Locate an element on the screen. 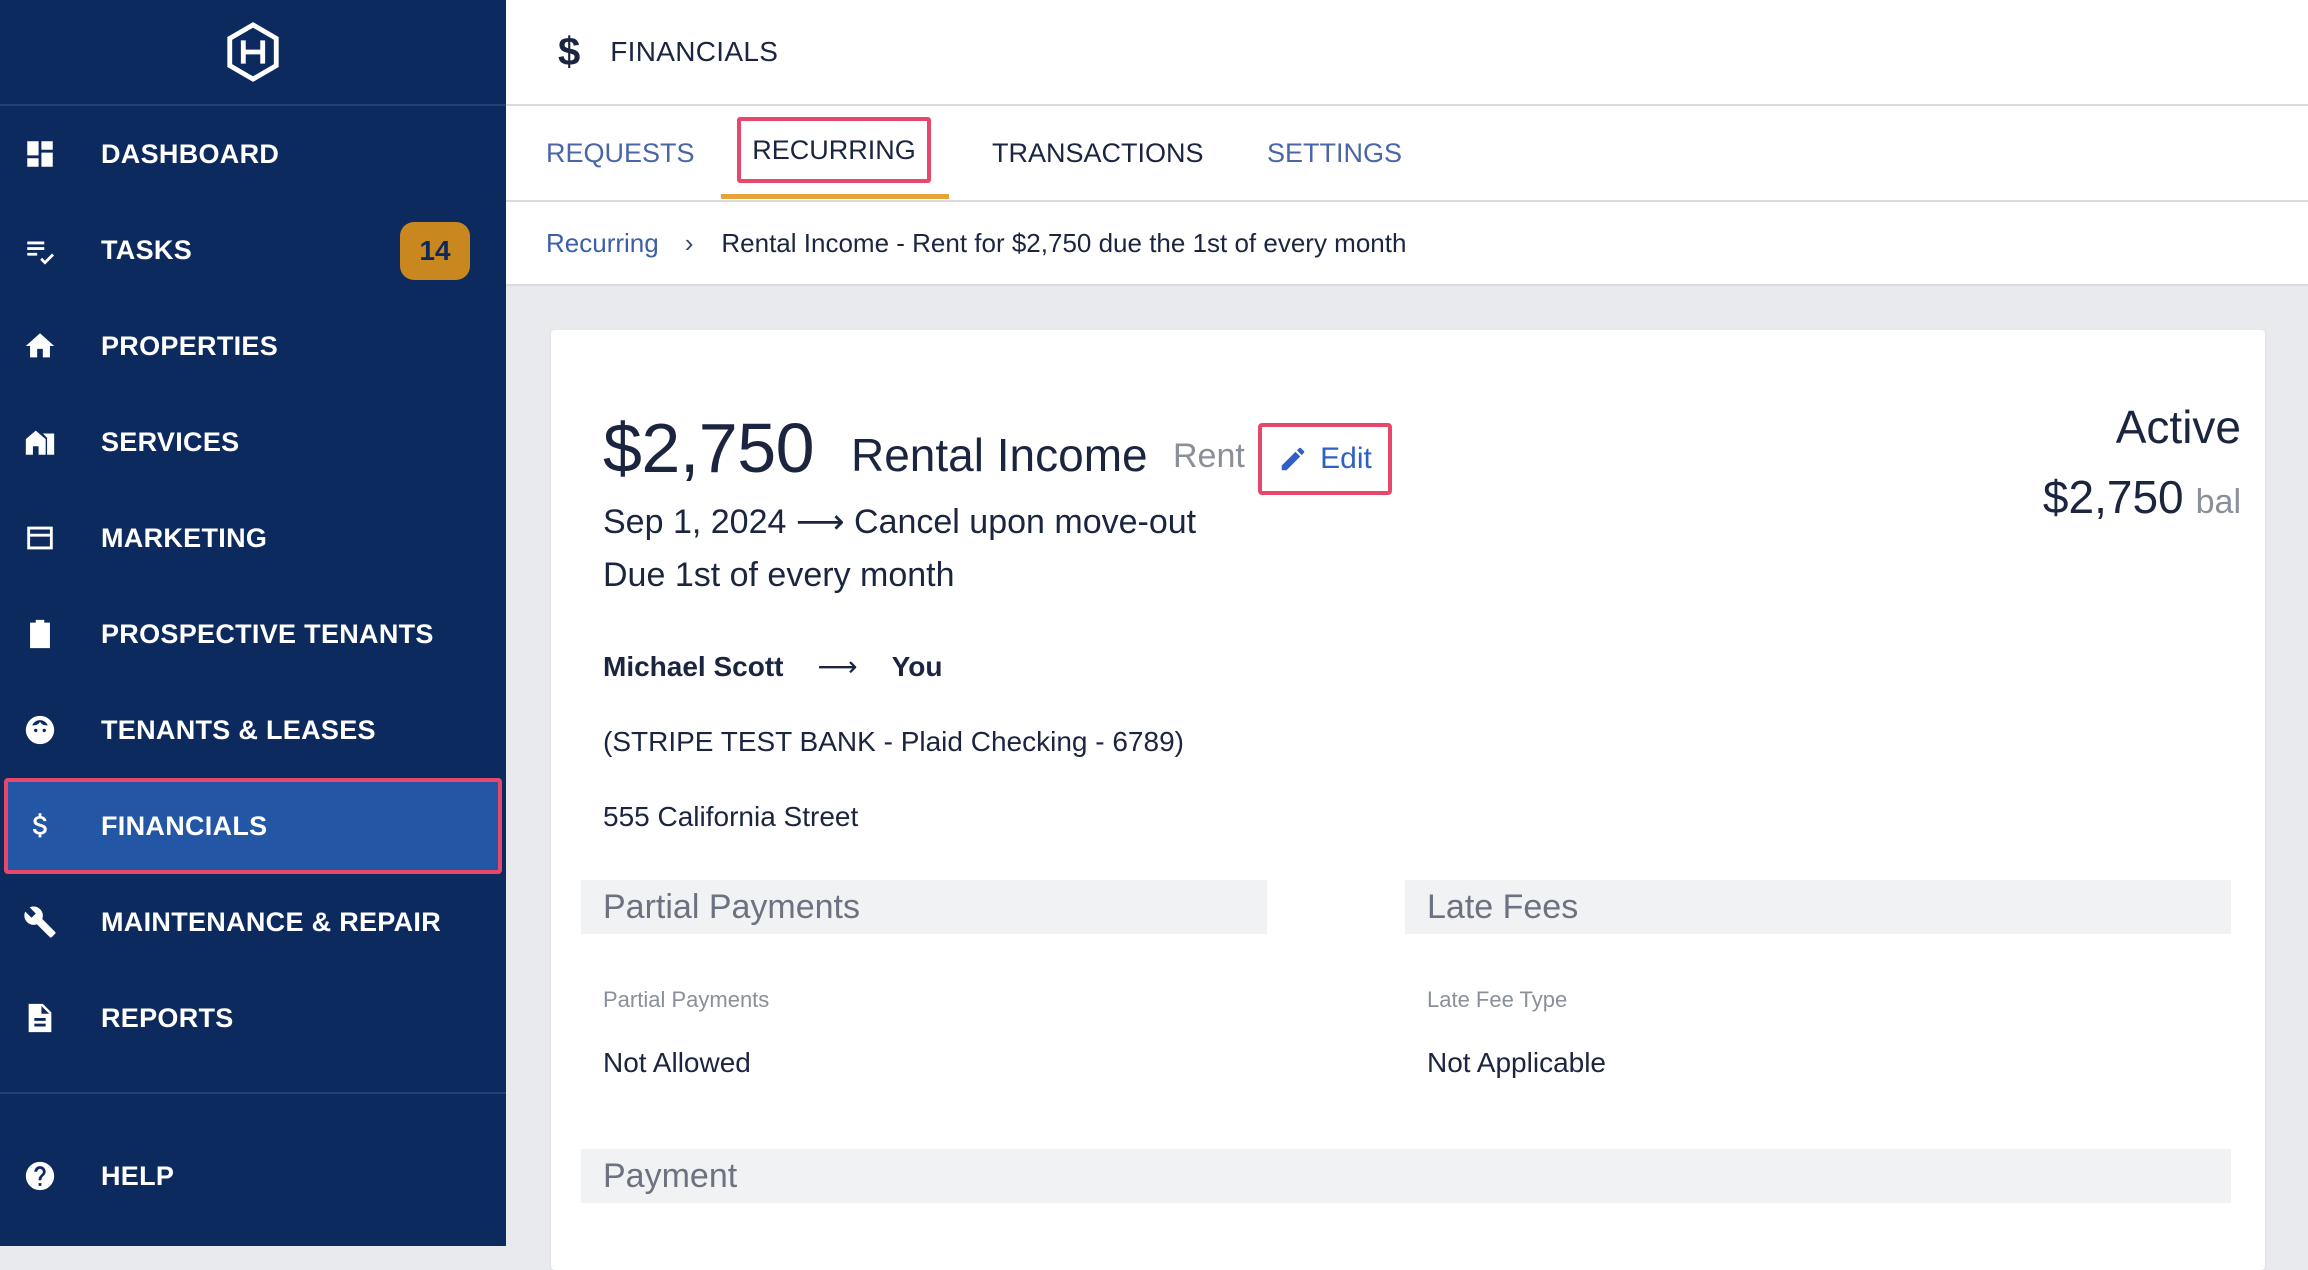  recurring-amount: $2,750 is located at coordinates (709, 448).